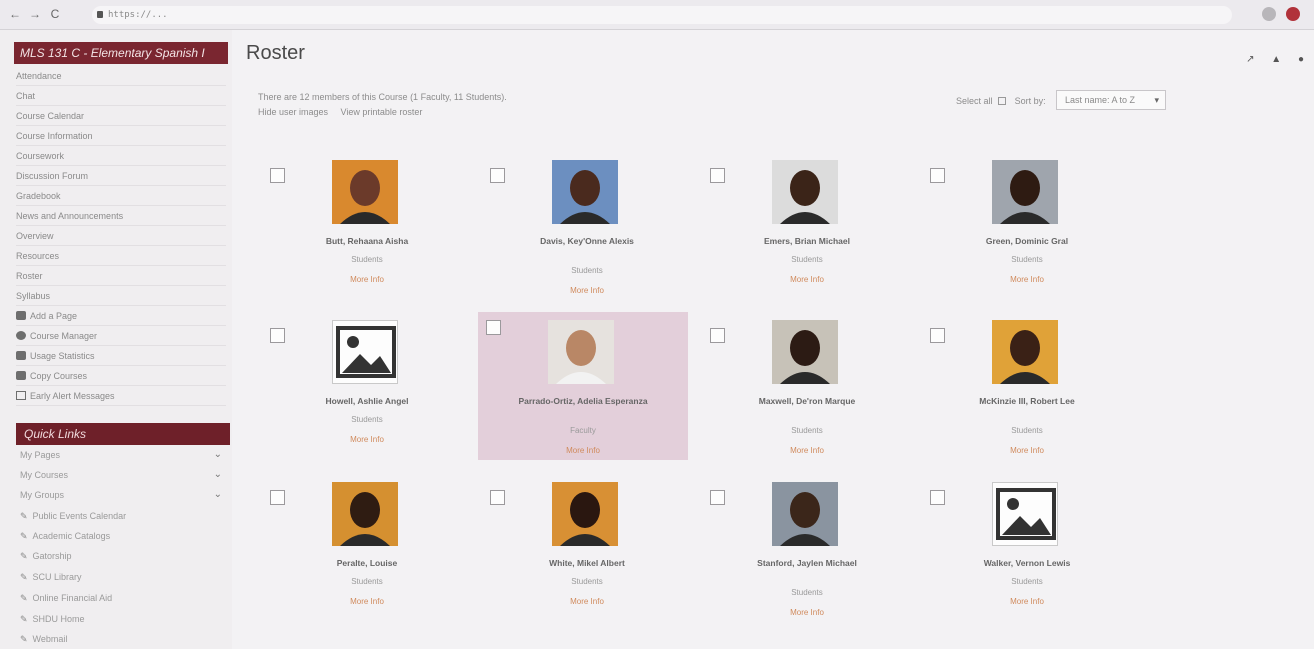 The height and width of the screenshot is (649, 1314). What do you see at coordinates (1276, 59) in the screenshot?
I see `home-icon: ▲` at bounding box center [1276, 59].